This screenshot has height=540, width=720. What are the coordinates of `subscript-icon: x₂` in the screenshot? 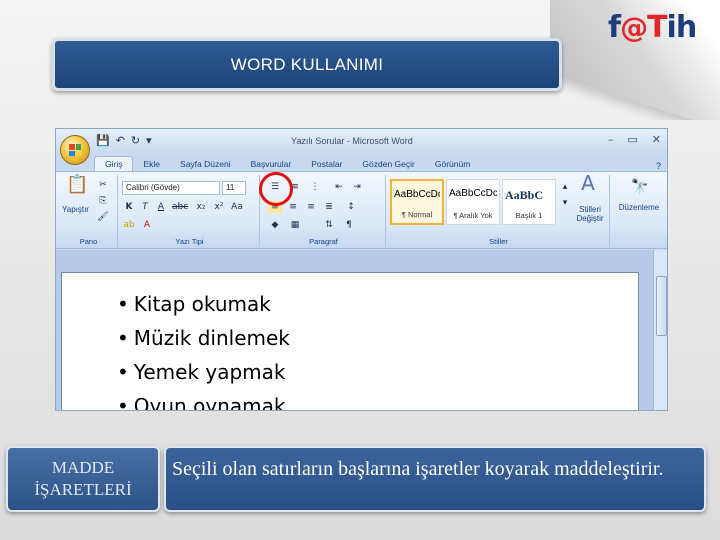 It's located at (201, 207).